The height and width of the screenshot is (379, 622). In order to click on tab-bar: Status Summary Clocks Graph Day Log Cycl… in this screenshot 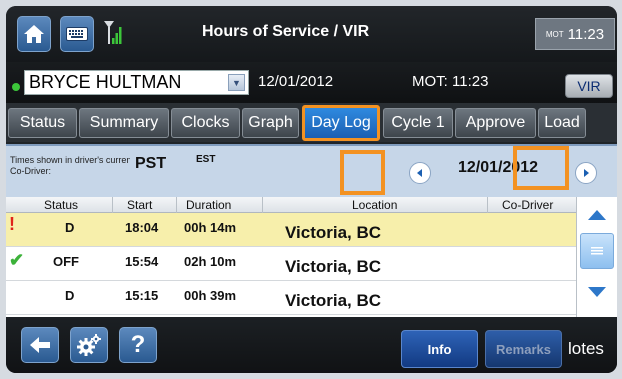, I will do `click(311, 122)`.